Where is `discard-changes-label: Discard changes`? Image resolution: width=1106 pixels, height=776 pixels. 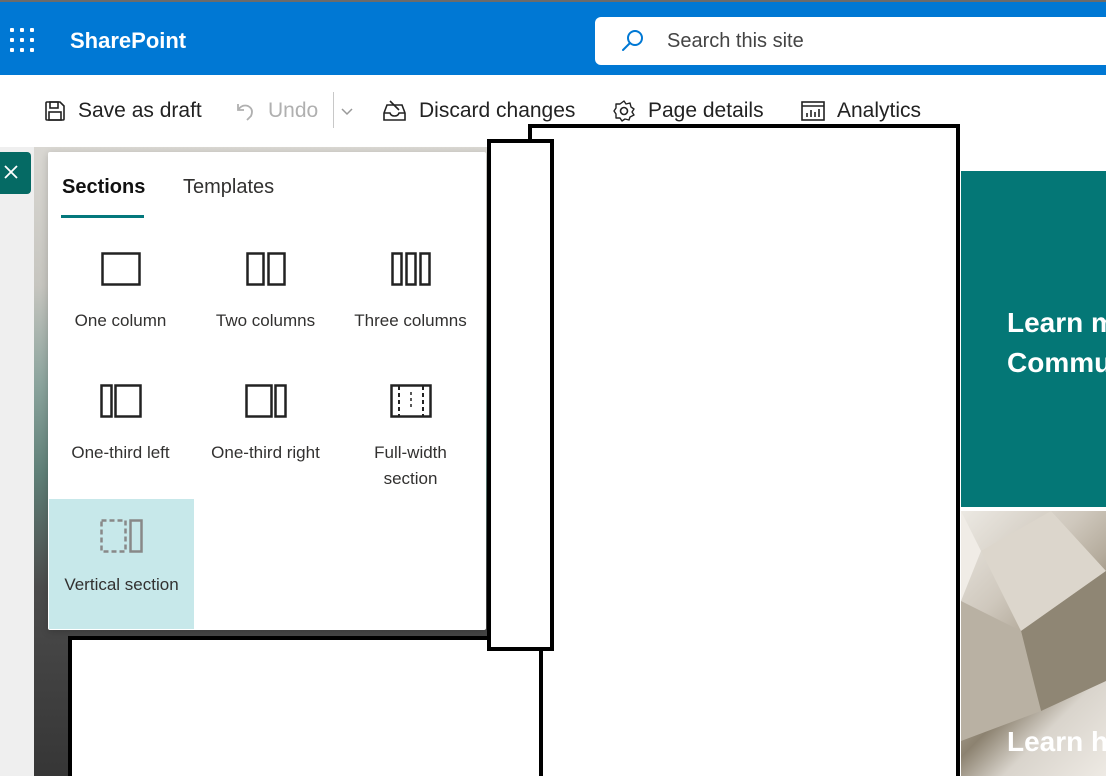
discard-changes-label: Discard changes is located at coordinates (497, 110).